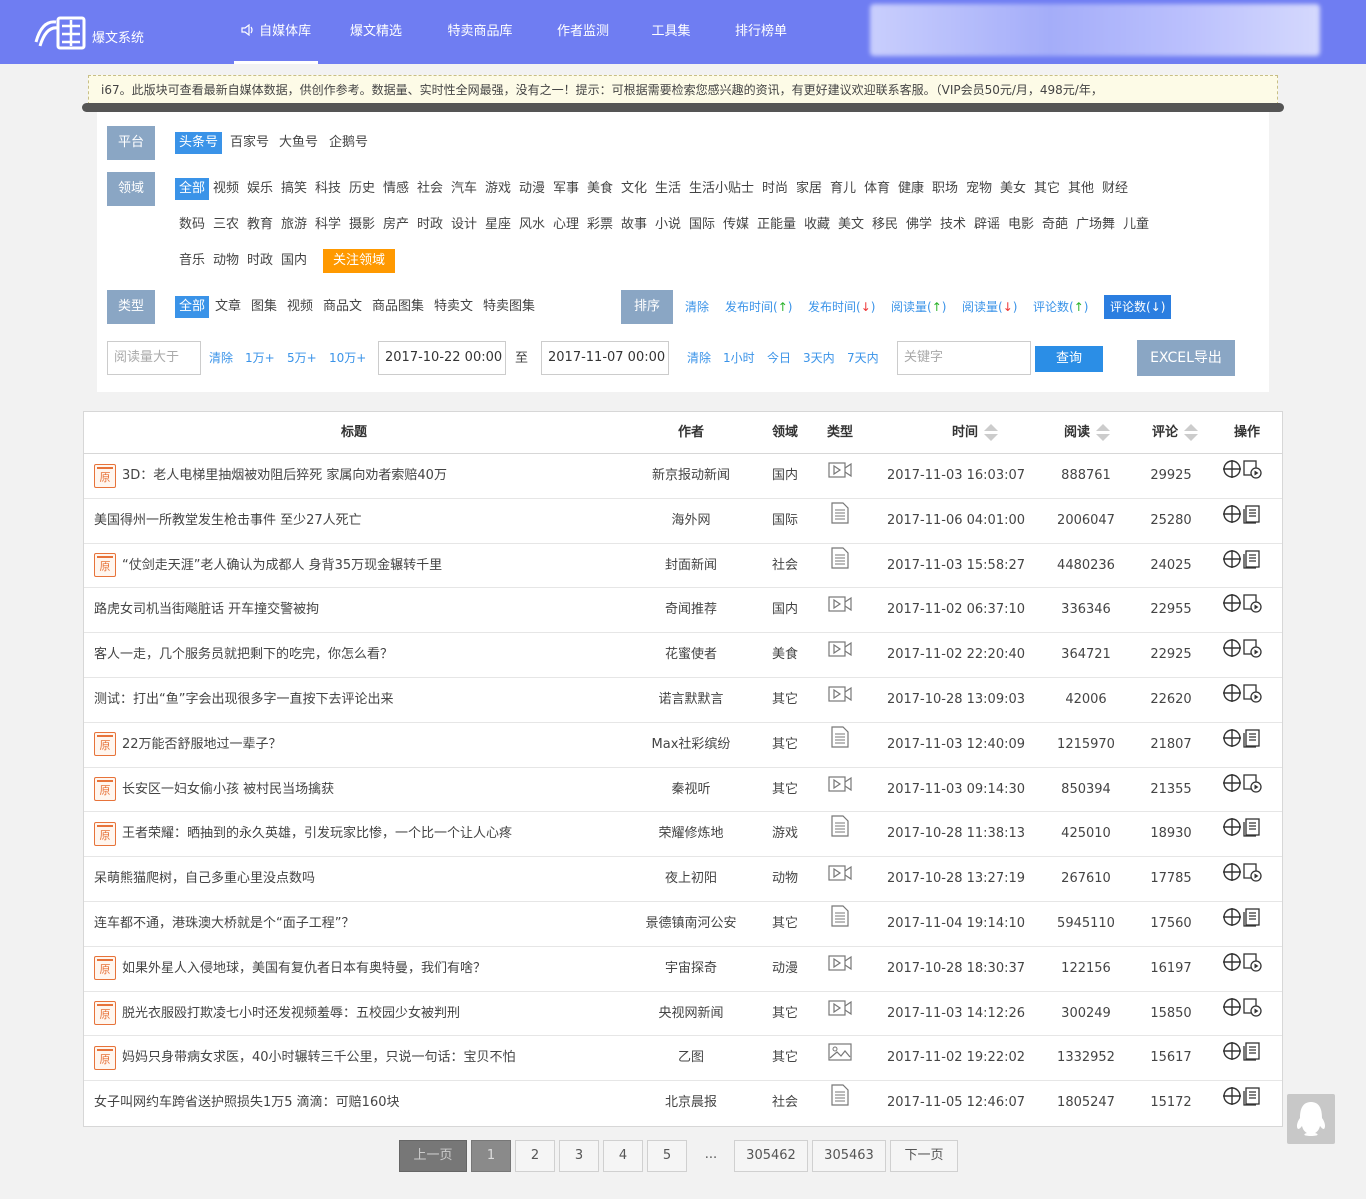 The image size is (1366, 1199). Describe the element at coordinates (249, 143) in the screenshot. I see `platform-baijia: 百家号` at that location.